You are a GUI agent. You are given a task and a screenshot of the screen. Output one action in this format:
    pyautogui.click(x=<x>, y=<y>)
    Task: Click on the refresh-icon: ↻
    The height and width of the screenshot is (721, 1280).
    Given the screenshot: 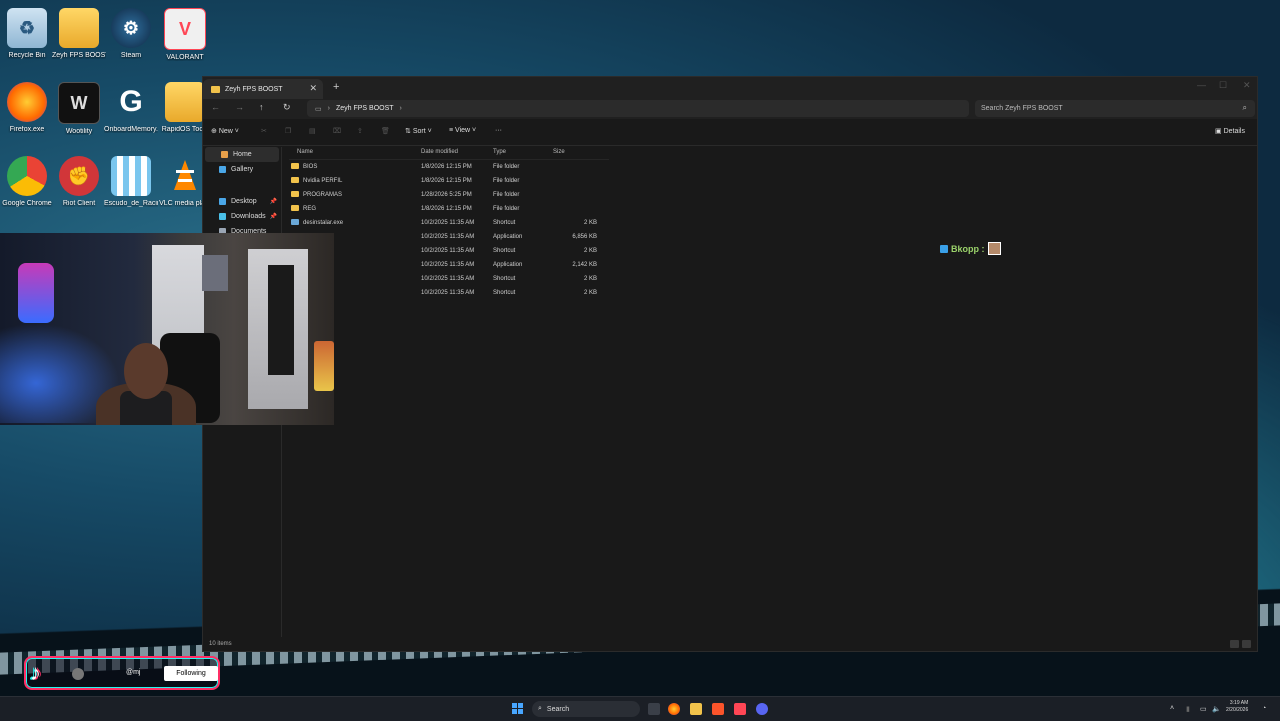 What is the action you would take?
    pyautogui.click(x=287, y=107)
    